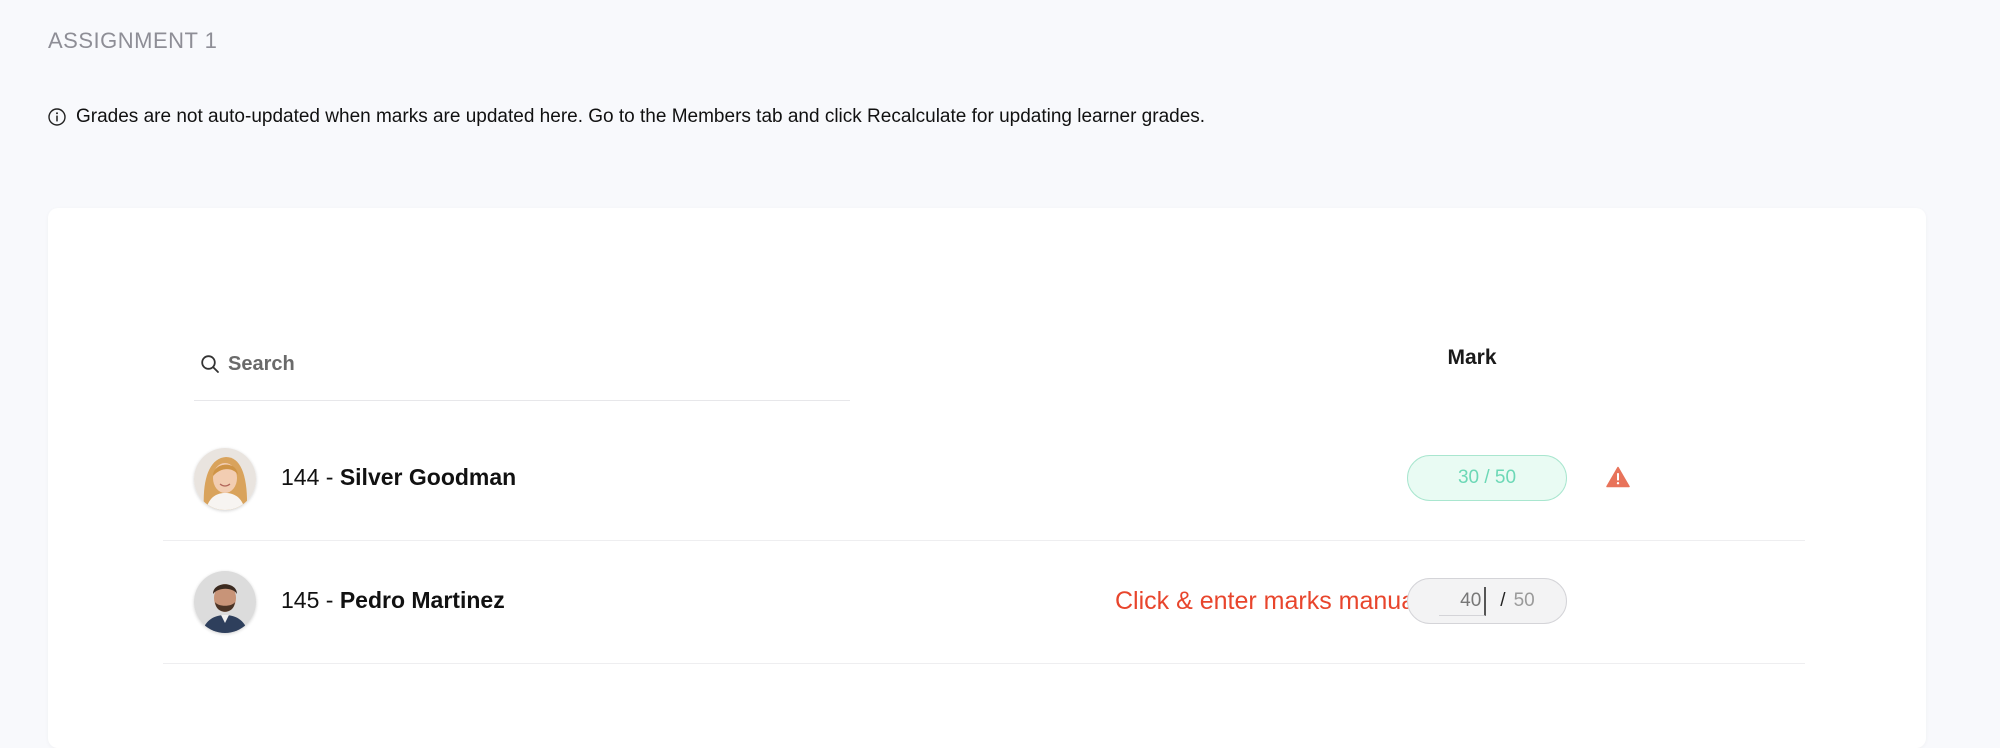  Describe the element at coordinates (1463, 601) in the screenshot. I see `mark-input` at that location.